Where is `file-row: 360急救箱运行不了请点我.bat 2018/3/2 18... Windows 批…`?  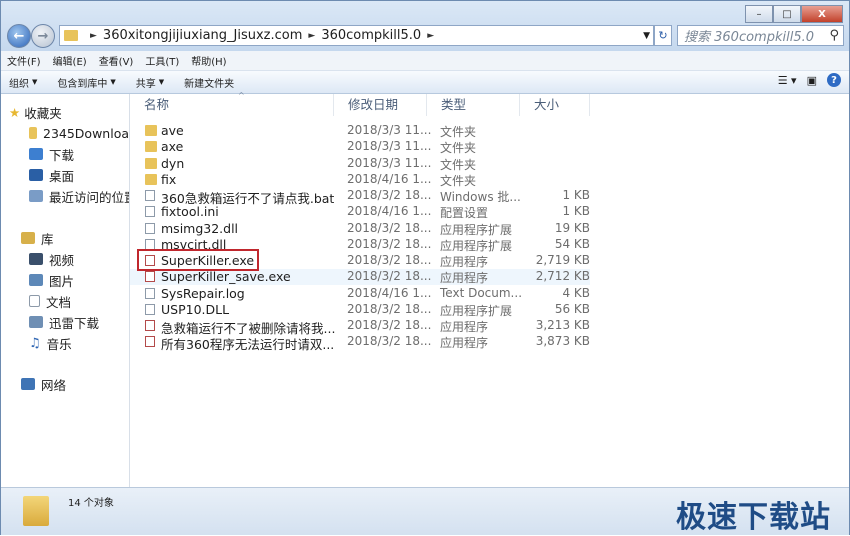 file-row: 360急救箱运行不了请点我.bat 2018/3/2 18... Windows 批… is located at coordinates (360, 197).